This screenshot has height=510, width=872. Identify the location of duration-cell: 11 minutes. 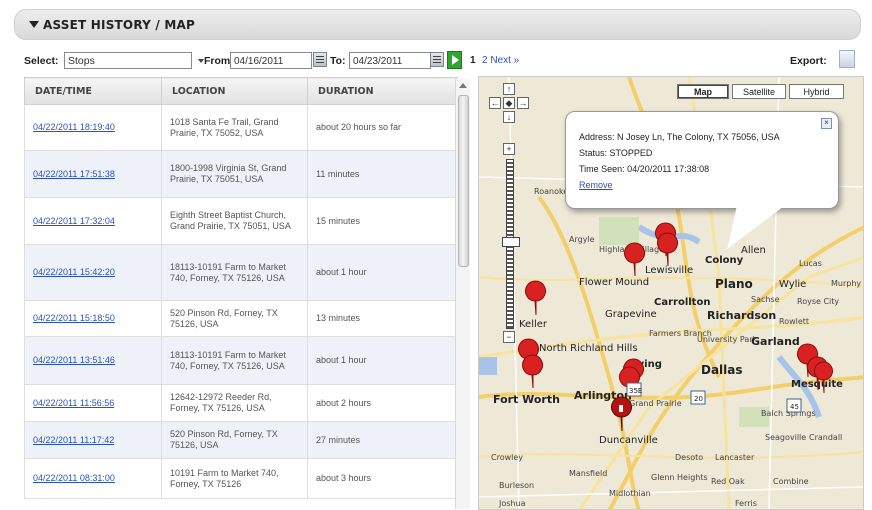
(382, 174).